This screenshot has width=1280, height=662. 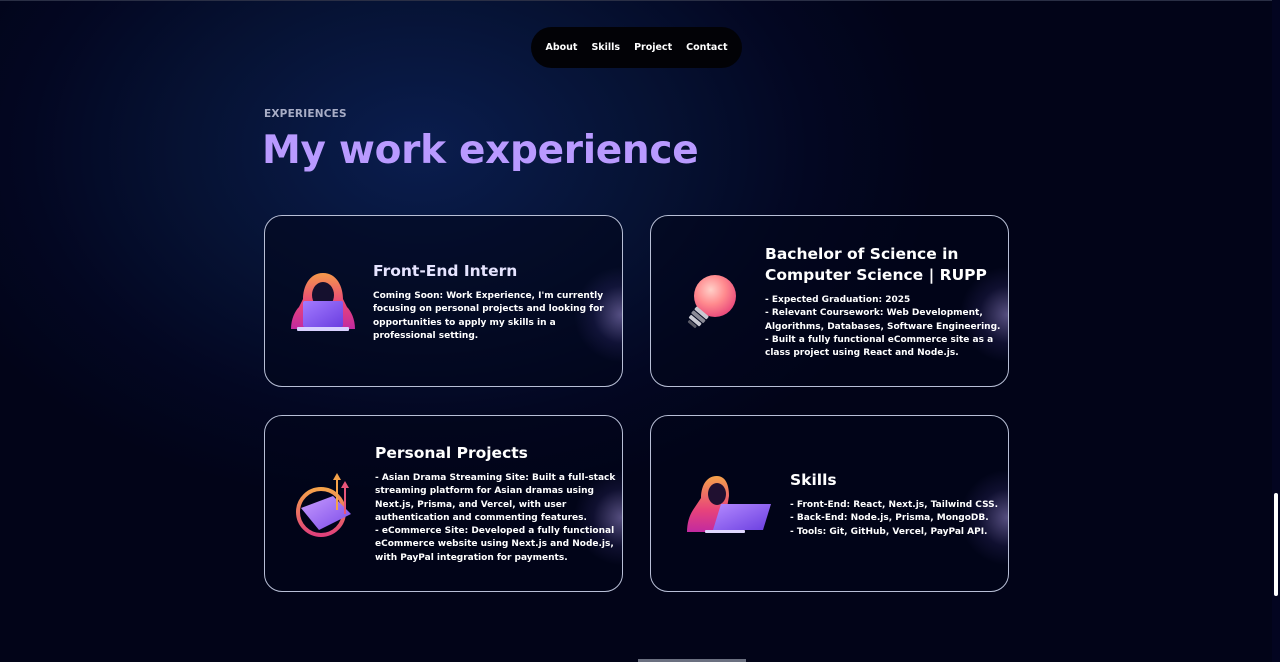 I want to click on card-heading: Skills, so click(x=813, y=480).